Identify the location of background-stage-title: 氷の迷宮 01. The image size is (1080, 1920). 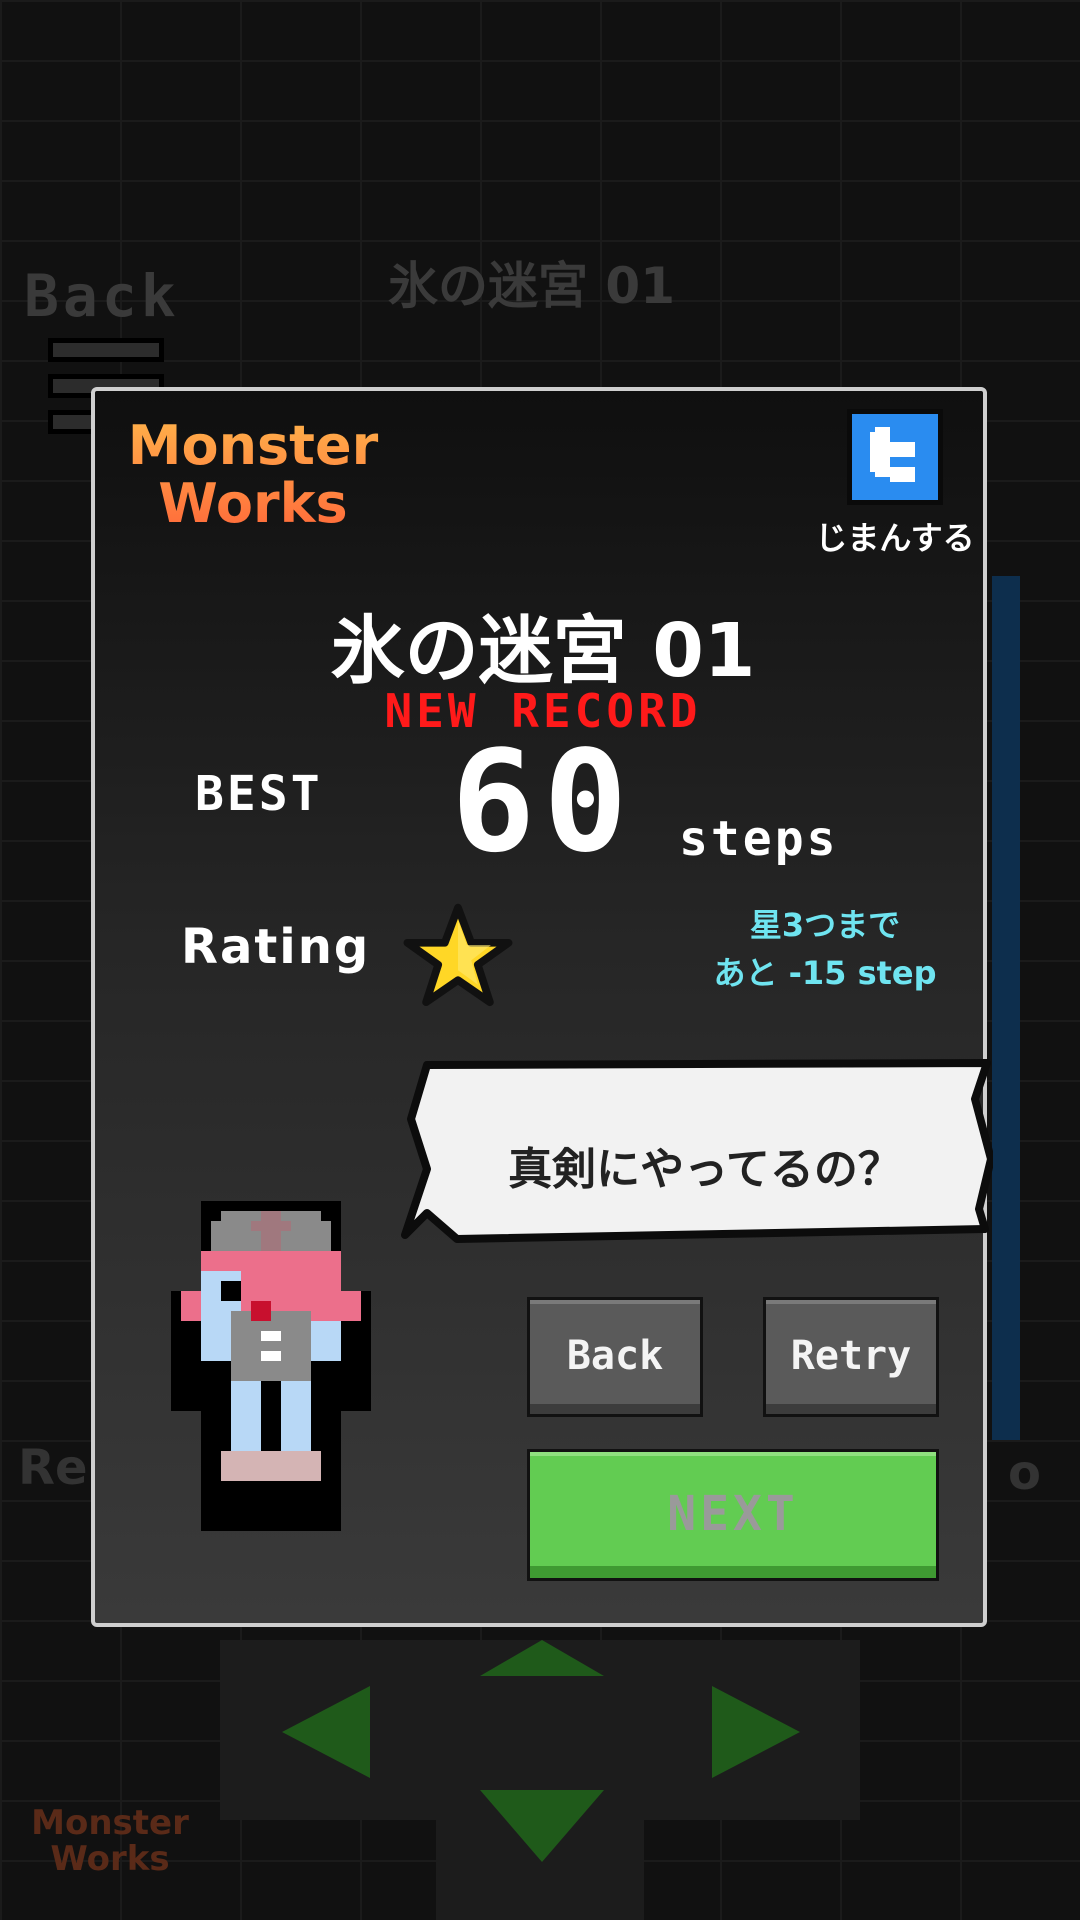
(531, 286).